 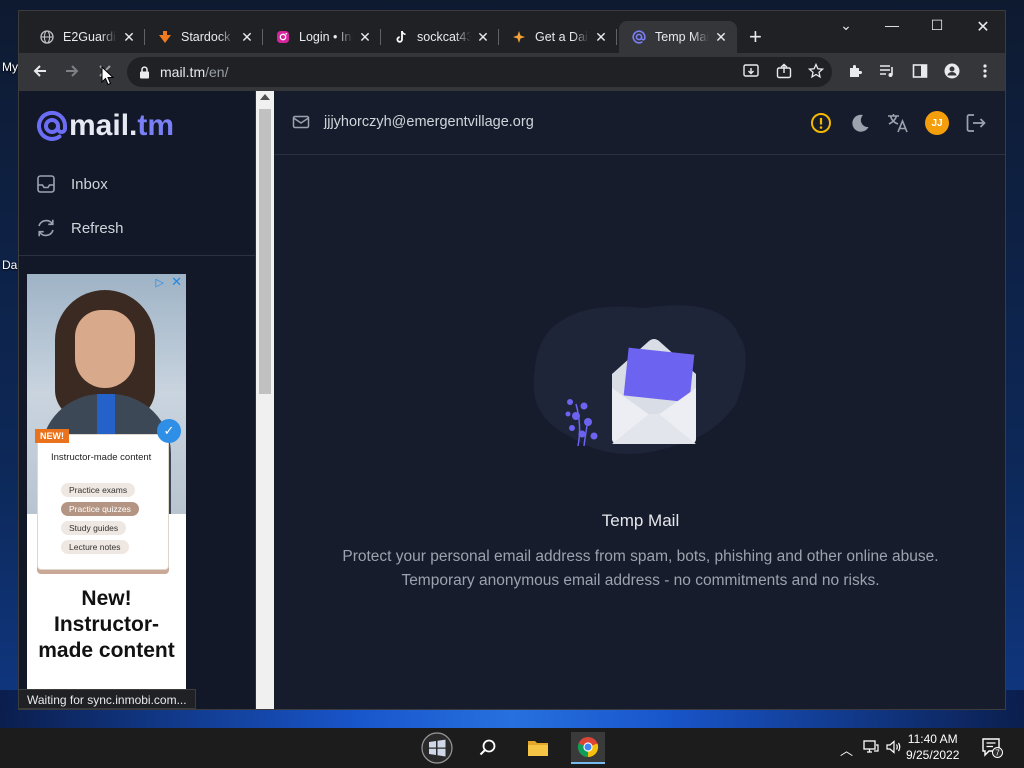 What do you see at coordinates (444, 37) in the screenshot?
I see `tab-title: sockcat43` at bounding box center [444, 37].